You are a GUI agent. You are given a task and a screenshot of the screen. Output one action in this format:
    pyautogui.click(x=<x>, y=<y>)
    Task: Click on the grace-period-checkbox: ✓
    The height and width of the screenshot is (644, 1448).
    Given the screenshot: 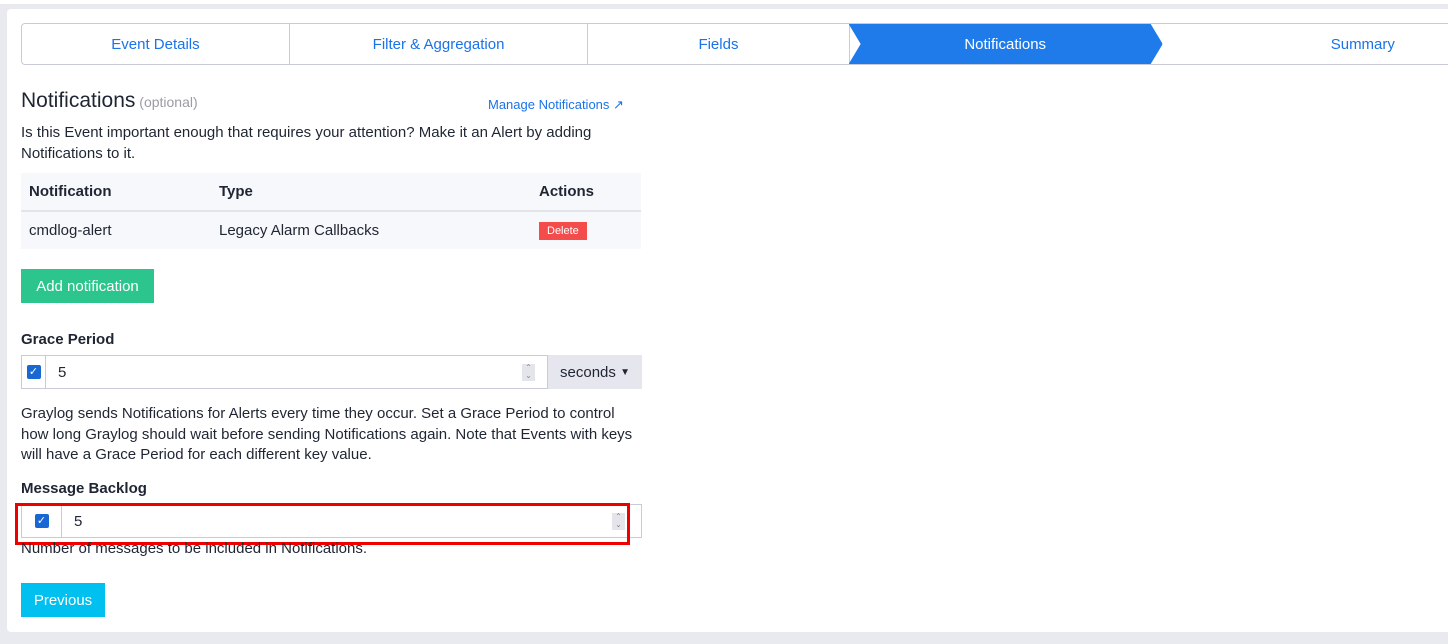 What is the action you would take?
    pyautogui.click(x=34, y=372)
    